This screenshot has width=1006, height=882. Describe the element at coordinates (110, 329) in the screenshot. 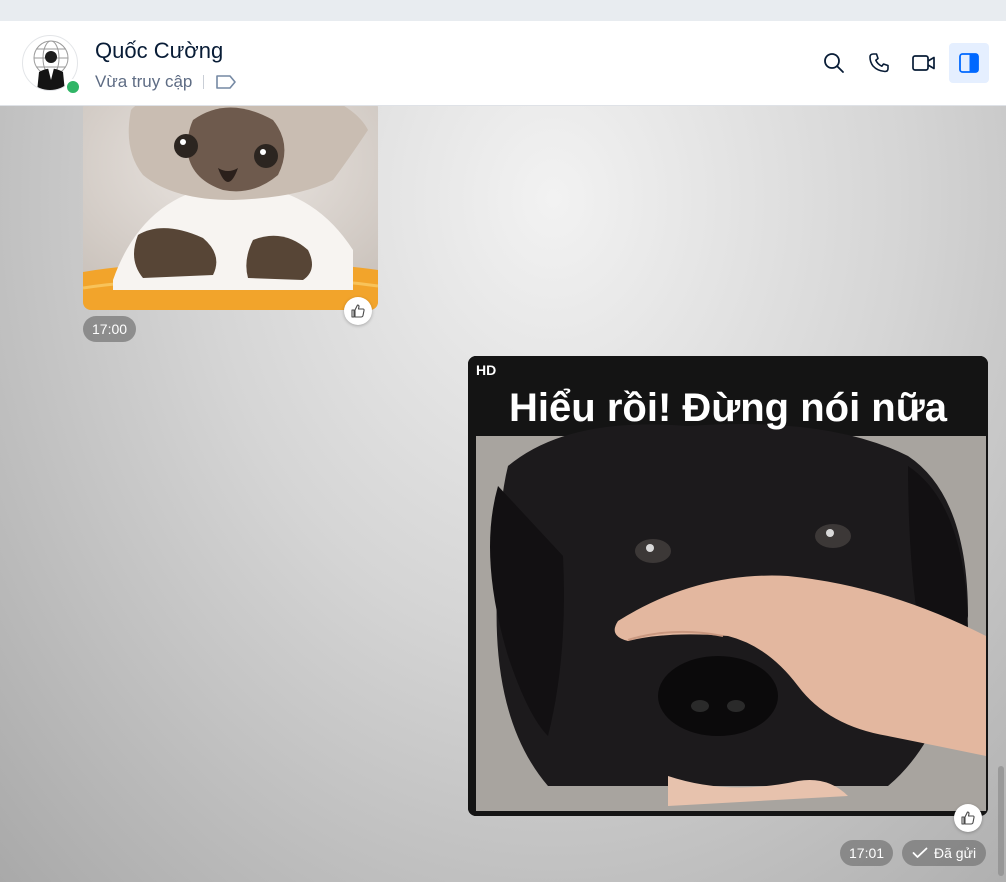

I see `incoming-message-time: 17:00` at that location.